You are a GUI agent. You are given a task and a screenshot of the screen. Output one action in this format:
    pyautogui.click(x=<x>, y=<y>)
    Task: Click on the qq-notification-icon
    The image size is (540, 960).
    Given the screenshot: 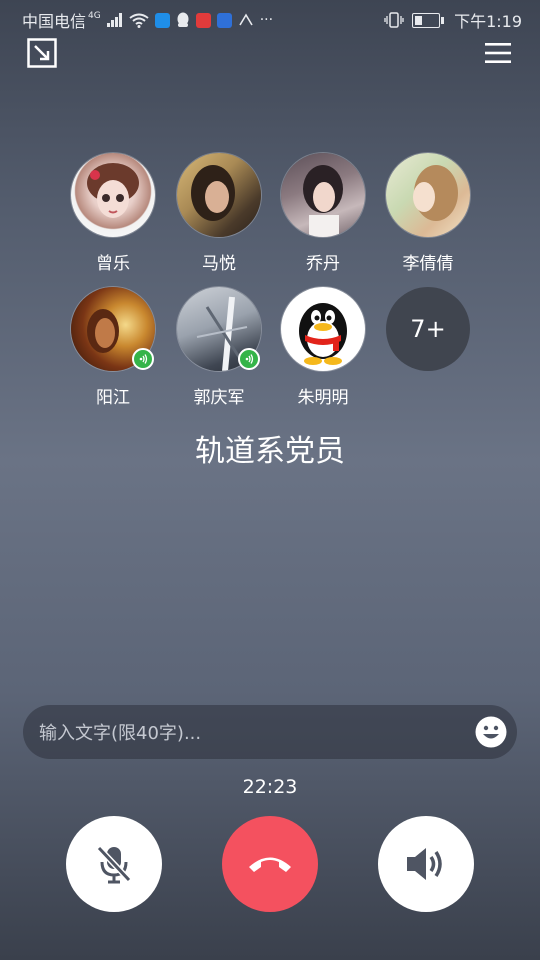 What is the action you would take?
    pyautogui.click(x=183, y=19)
    